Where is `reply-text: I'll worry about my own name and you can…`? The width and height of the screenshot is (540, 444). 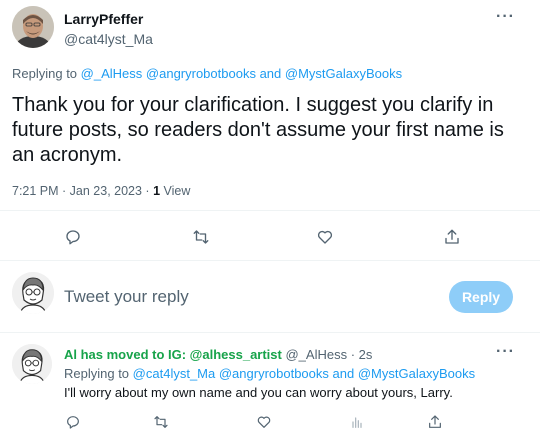 reply-text: I'll worry about my own name and you can… is located at coordinates (258, 392).